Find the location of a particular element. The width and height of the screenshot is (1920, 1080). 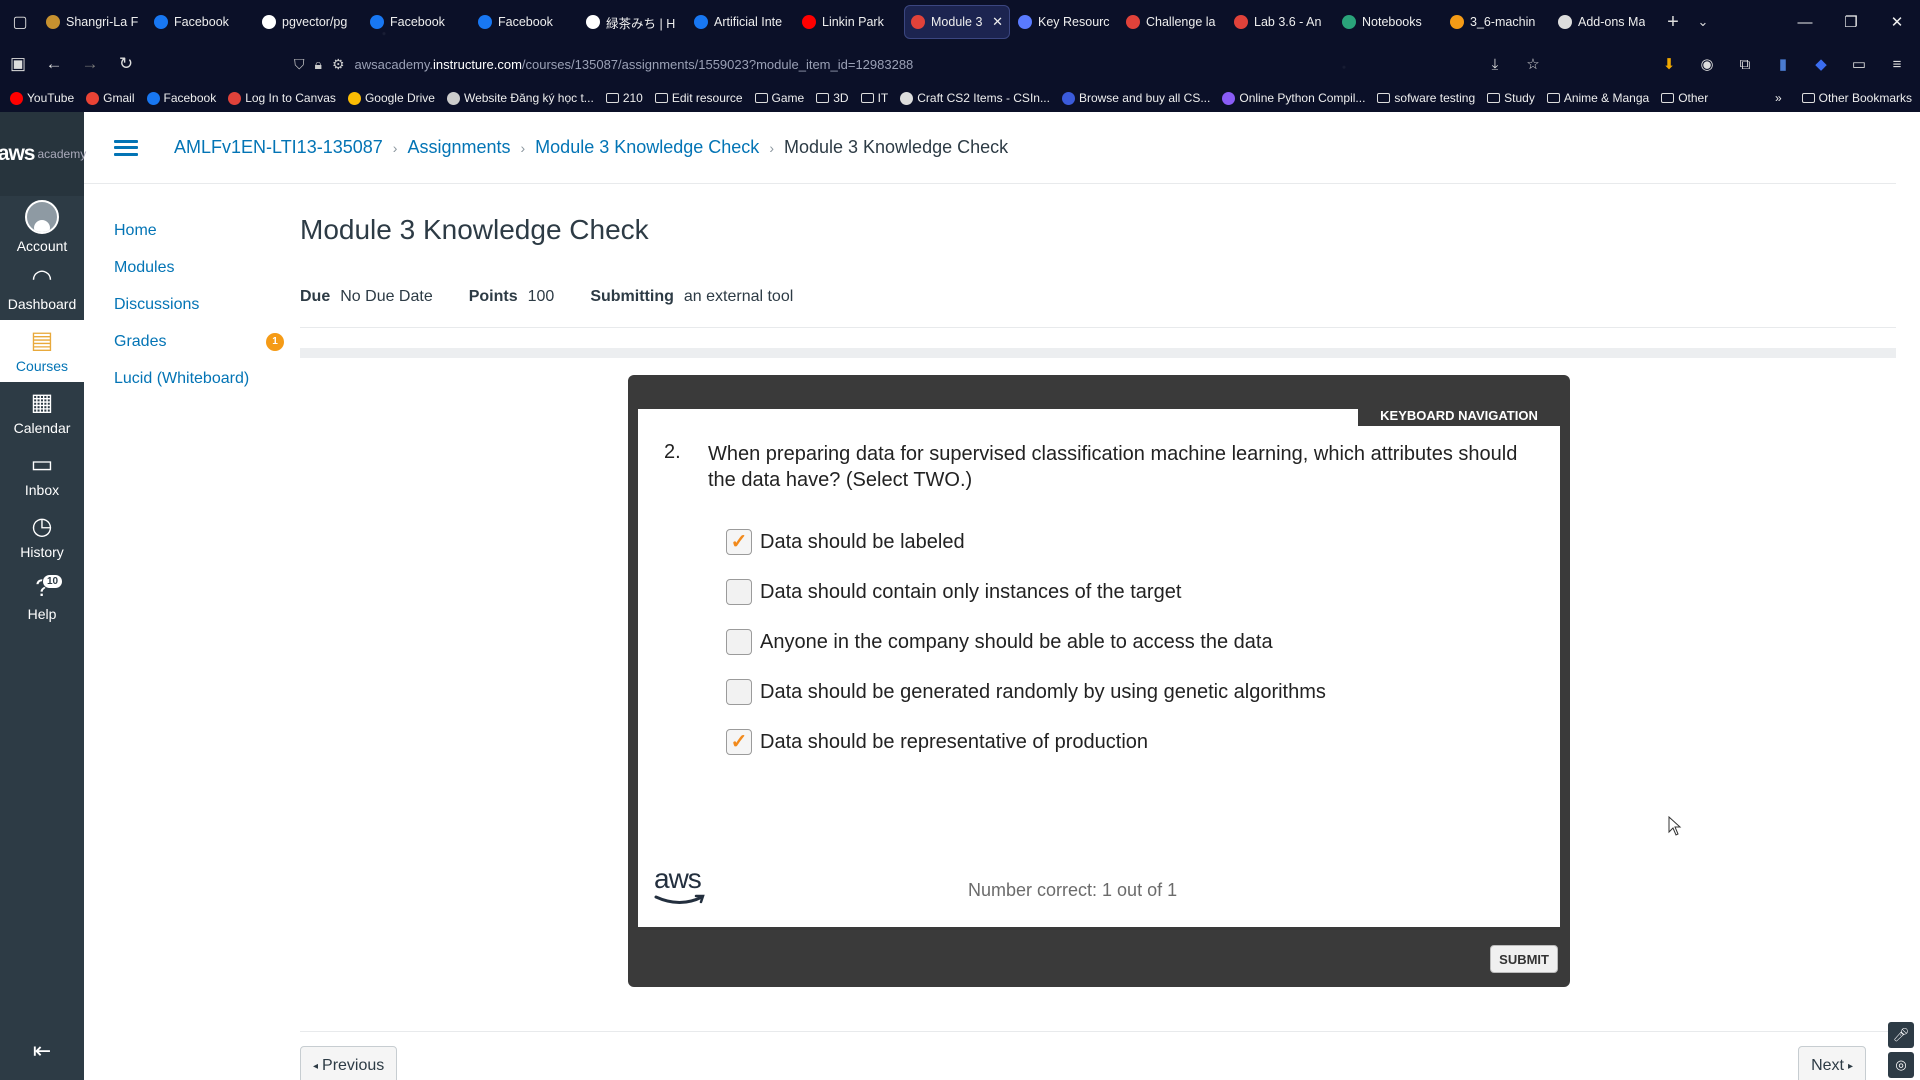

bookmark-item: sofware testing is located at coordinates (1426, 98).